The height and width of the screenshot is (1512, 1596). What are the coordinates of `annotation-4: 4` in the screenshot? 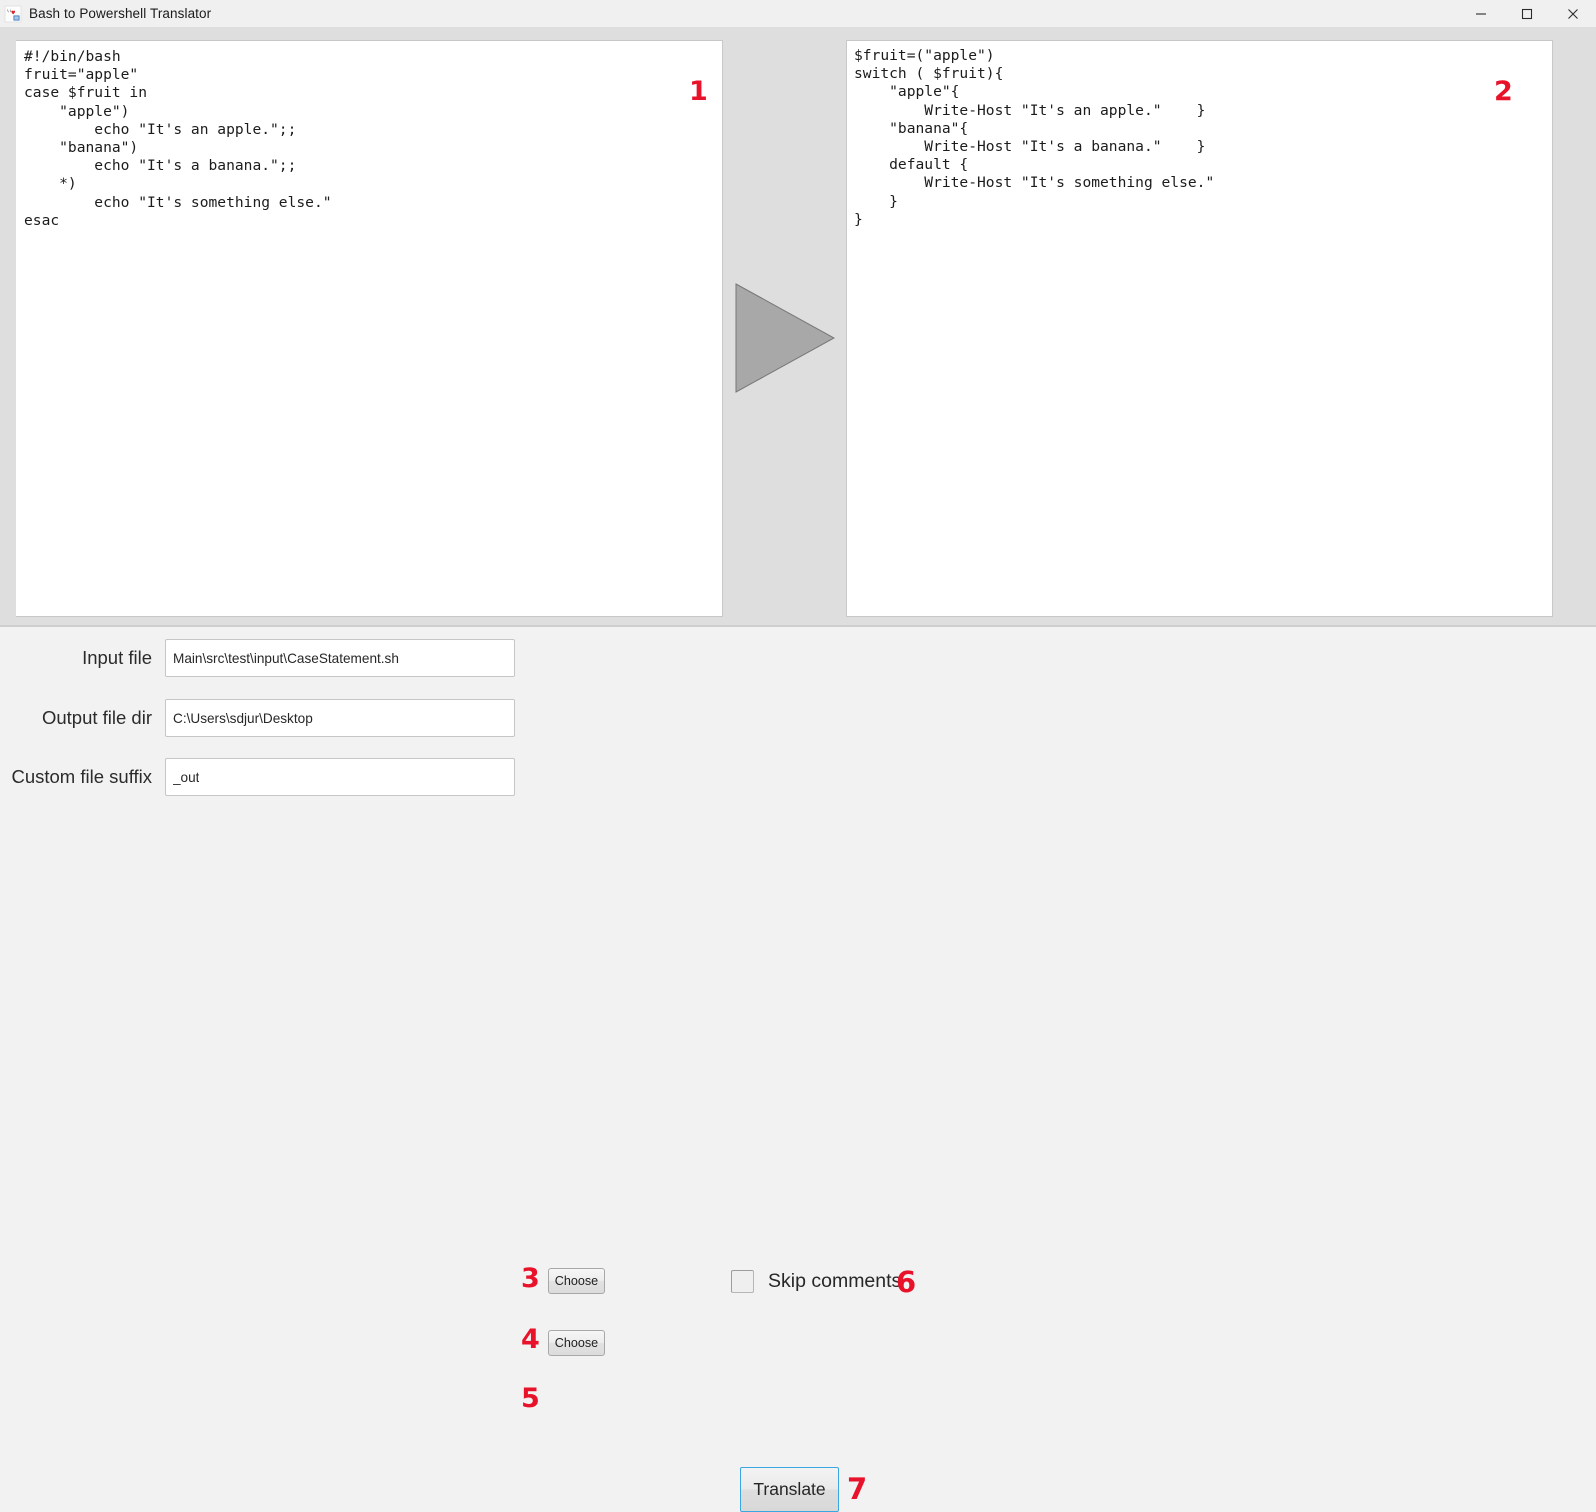 It's located at (530, 1339).